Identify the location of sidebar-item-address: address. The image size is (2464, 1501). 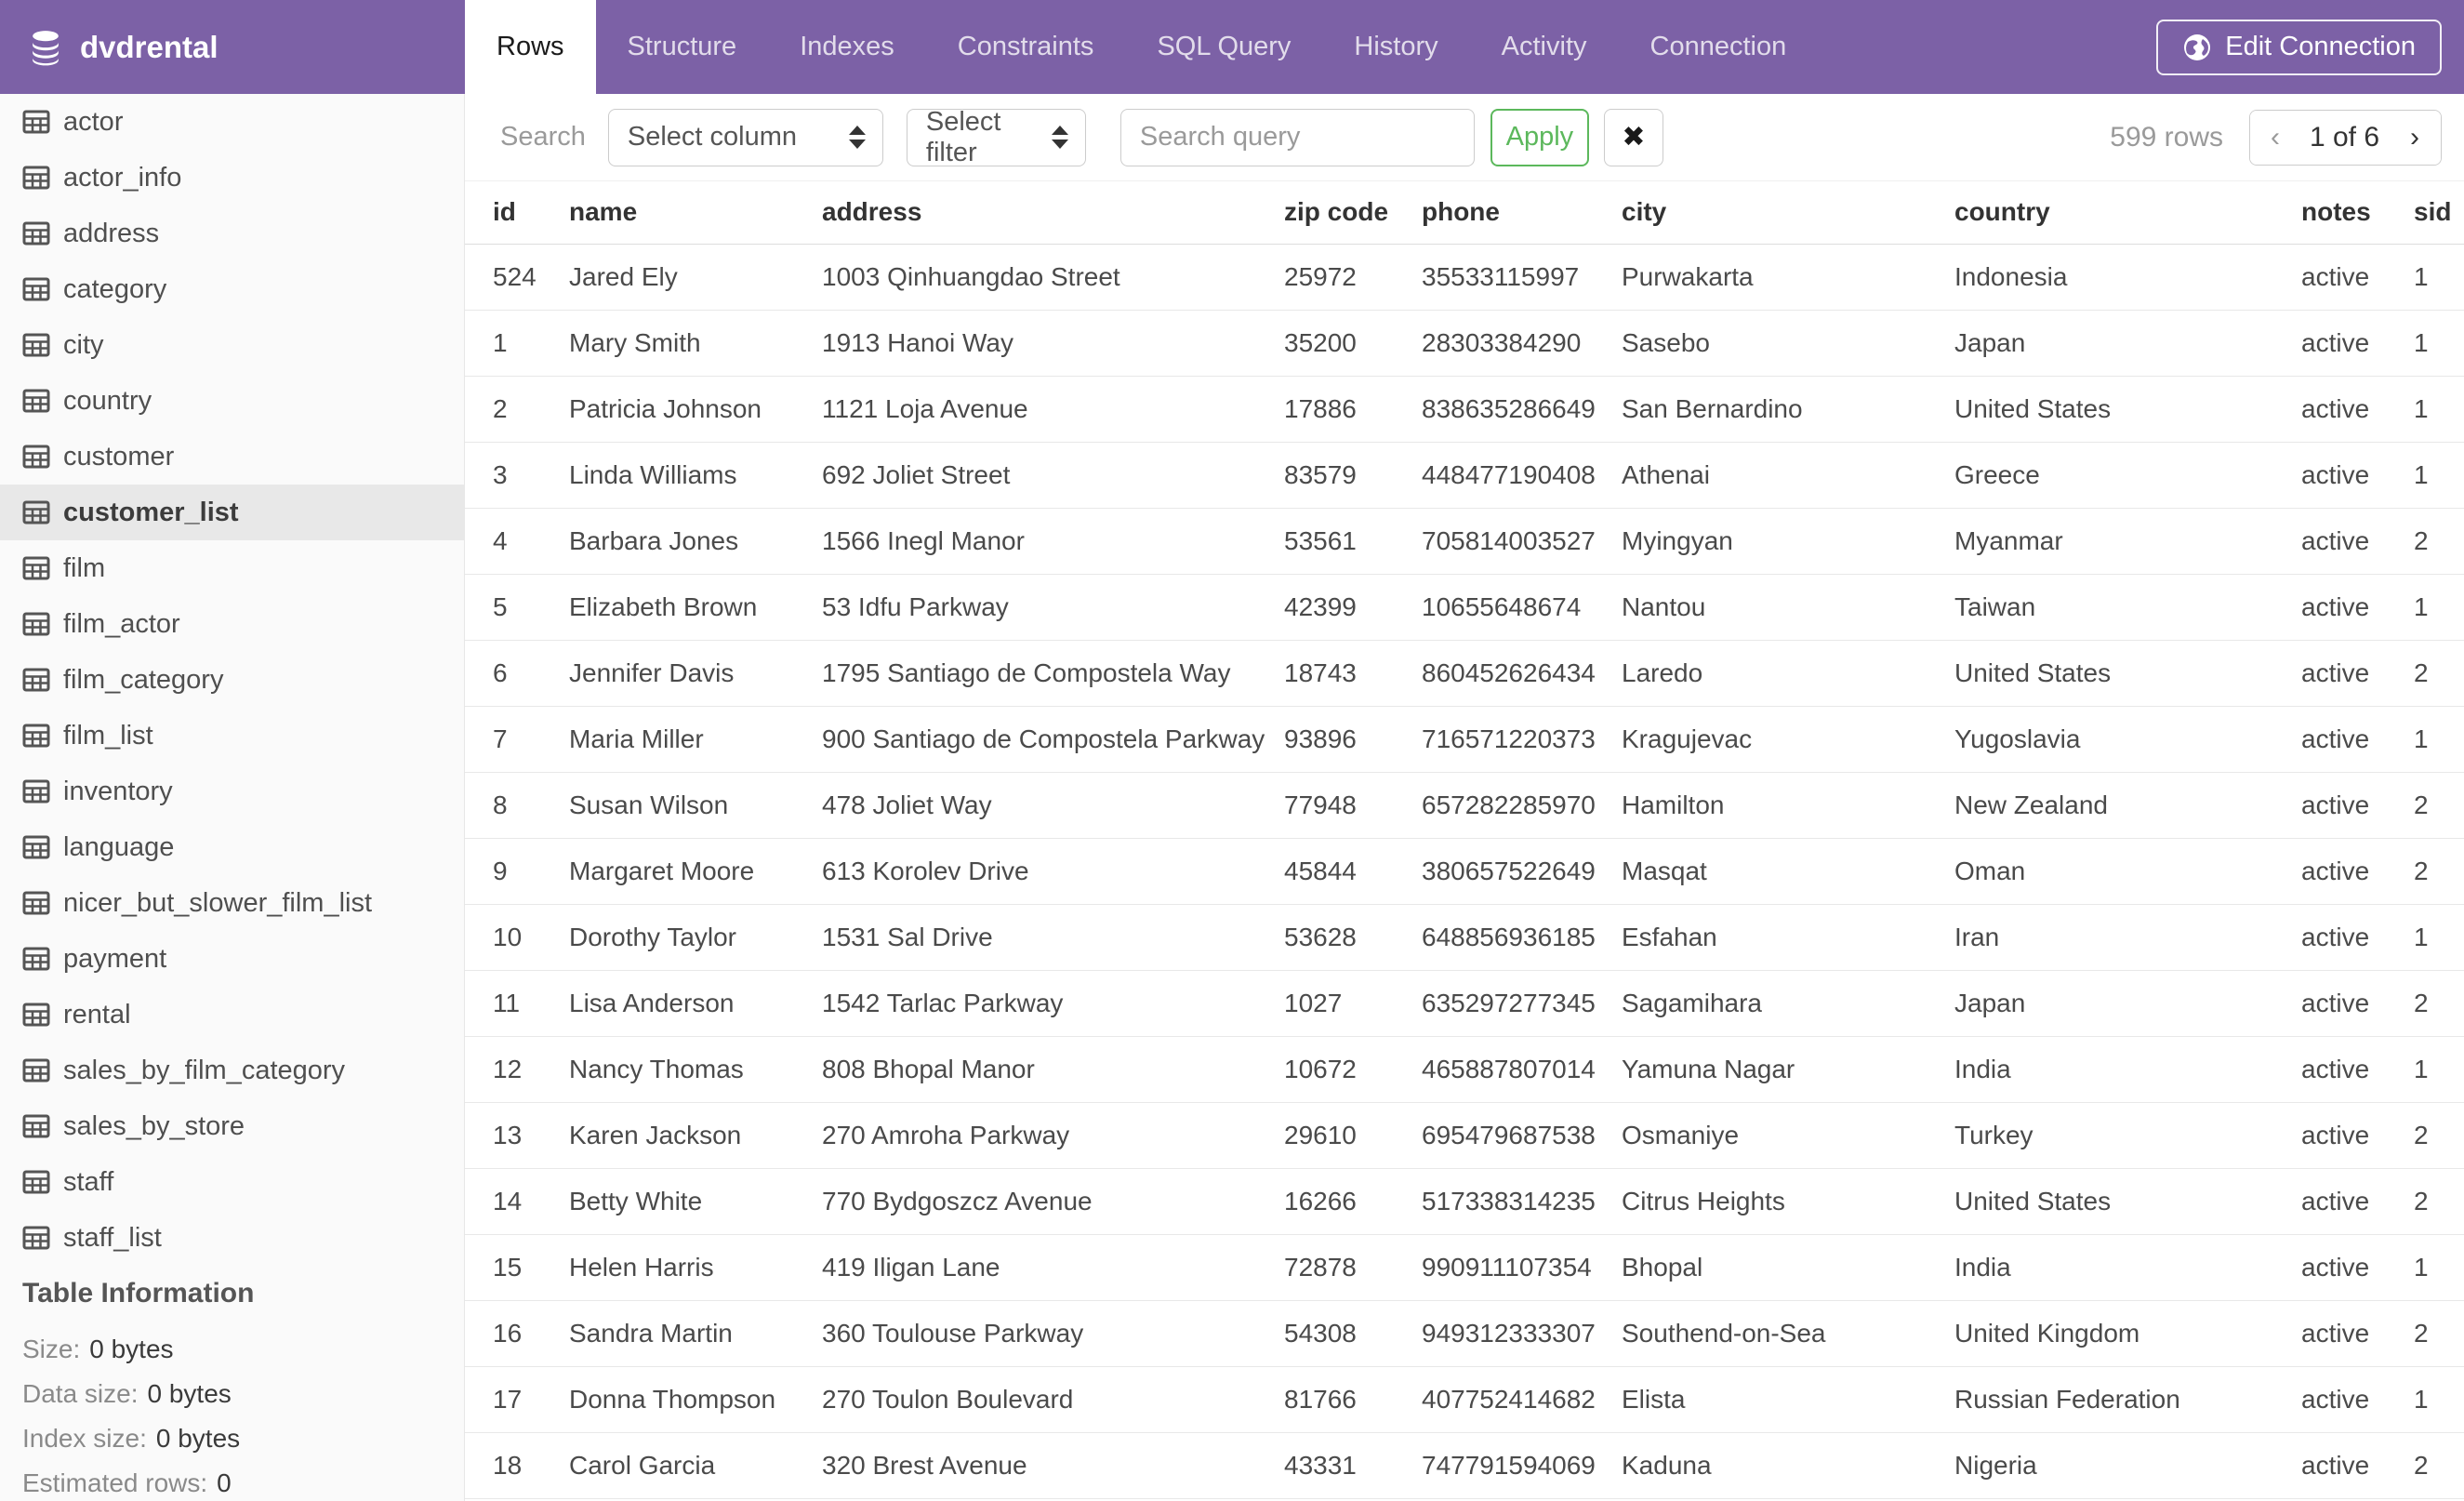
(232, 233).